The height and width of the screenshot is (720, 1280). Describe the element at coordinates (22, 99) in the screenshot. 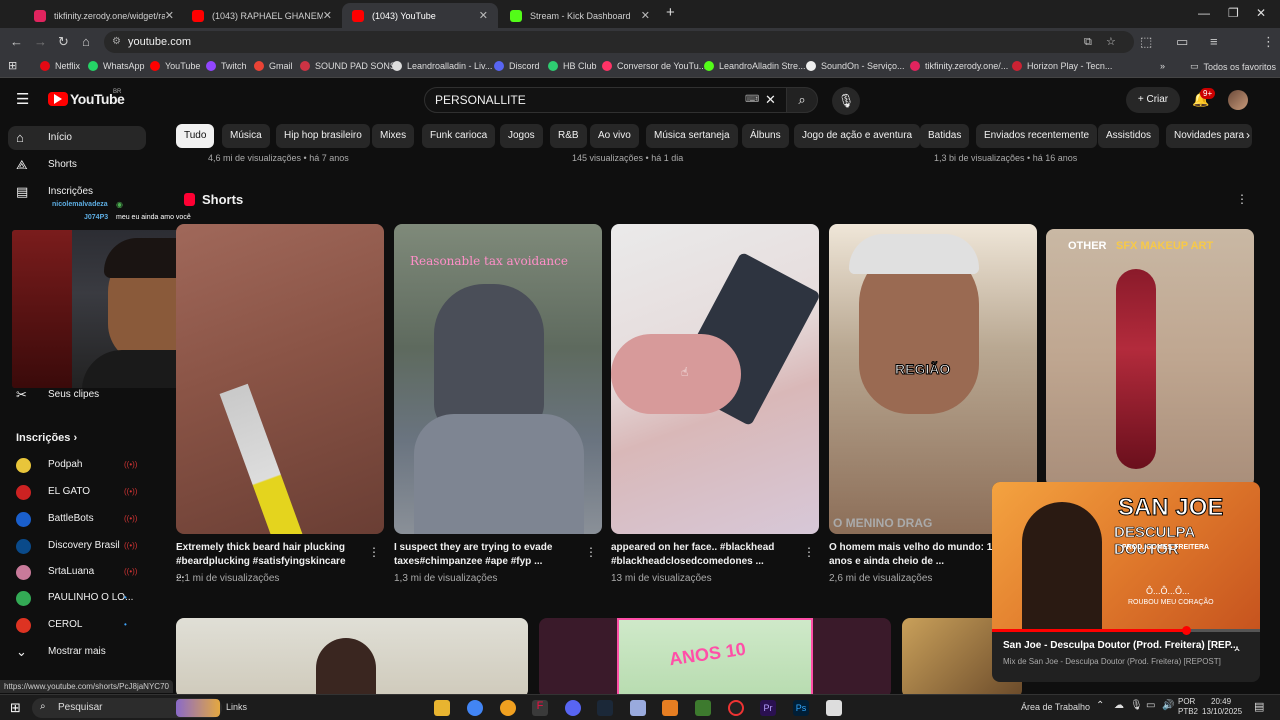

I see `hamburger-menu-icon: ☰` at that location.